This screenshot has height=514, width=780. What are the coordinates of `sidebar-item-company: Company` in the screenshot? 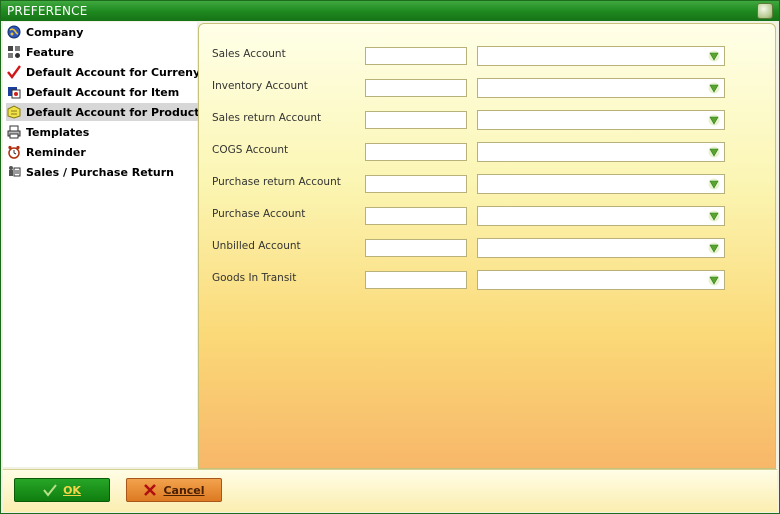 It's located at (102, 32).